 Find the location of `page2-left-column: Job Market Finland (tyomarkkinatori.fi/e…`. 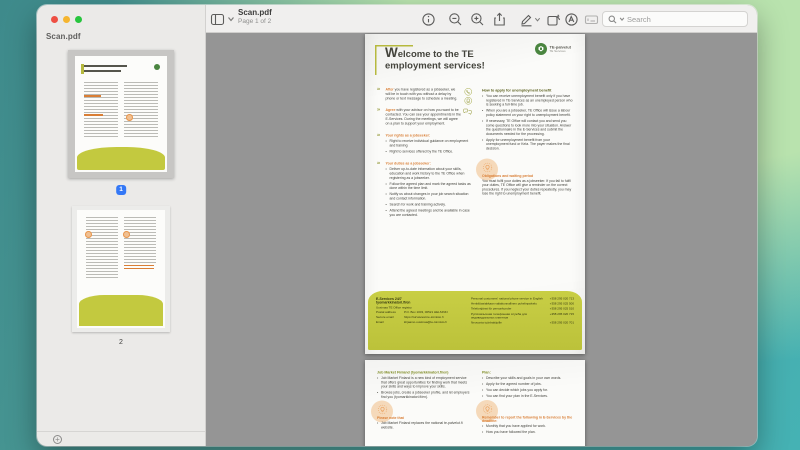

page2-left-column: Job Market Finland (tyomarkkinatori.fi/e… is located at coordinates (422, 403).